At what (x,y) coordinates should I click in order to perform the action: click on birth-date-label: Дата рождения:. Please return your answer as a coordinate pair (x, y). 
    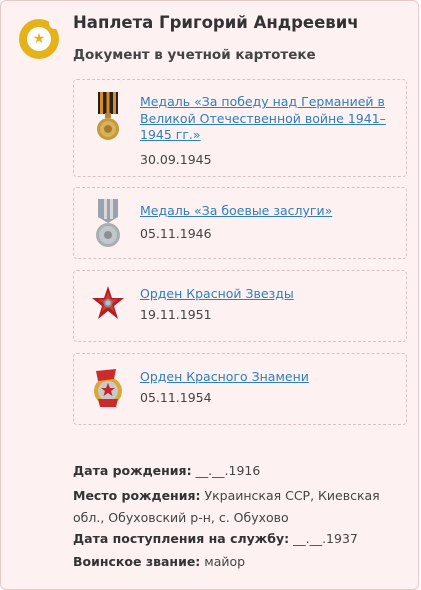
    Looking at the image, I should click on (132, 470).